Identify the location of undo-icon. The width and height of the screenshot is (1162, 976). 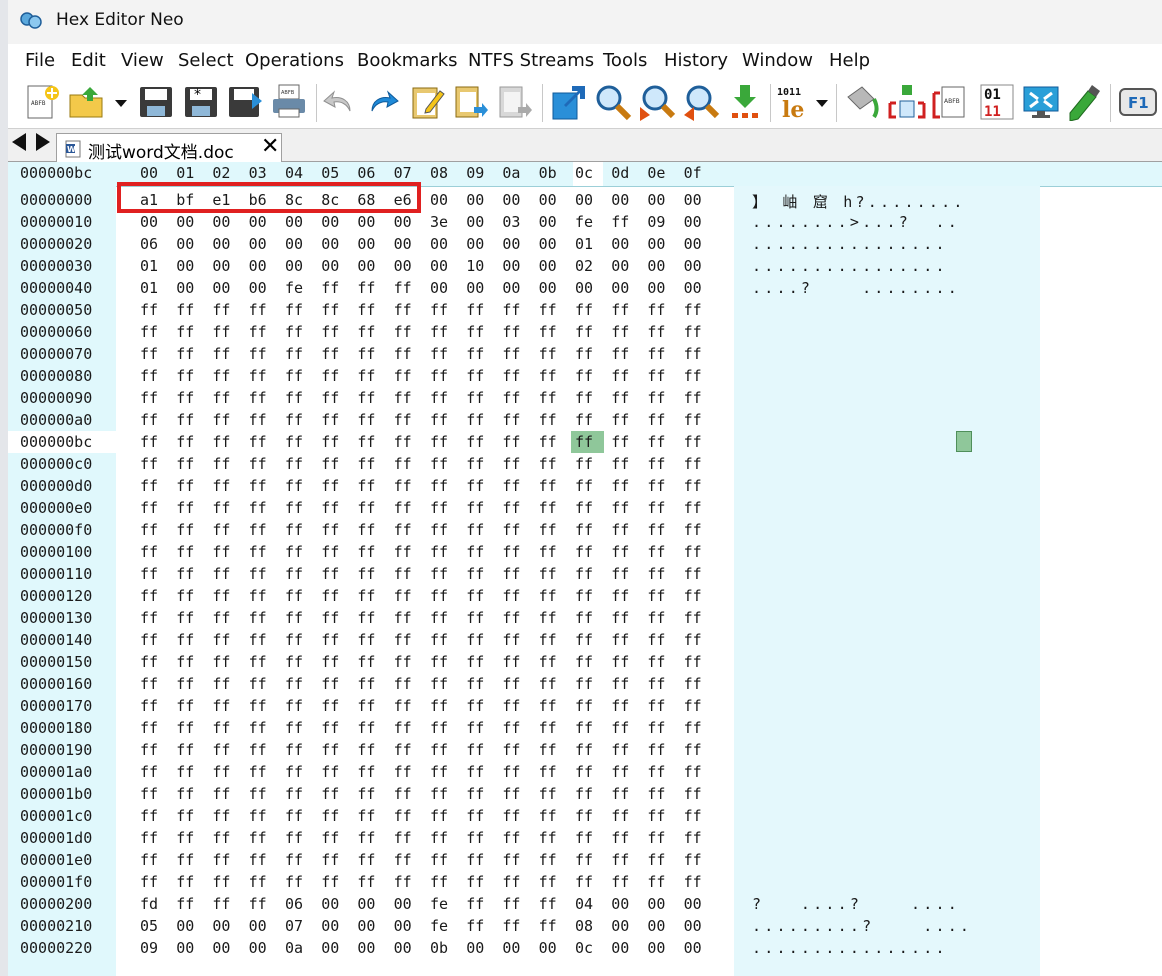
(339, 102).